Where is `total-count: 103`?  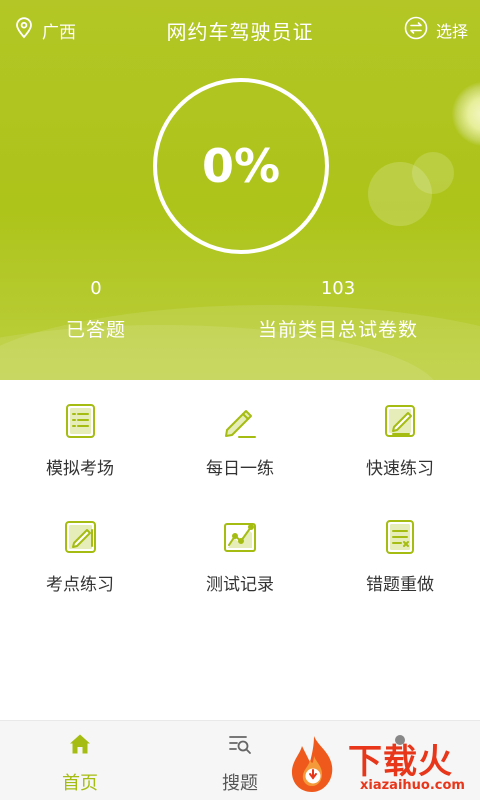
total-count: 103 is located at coordinates (338, 288).